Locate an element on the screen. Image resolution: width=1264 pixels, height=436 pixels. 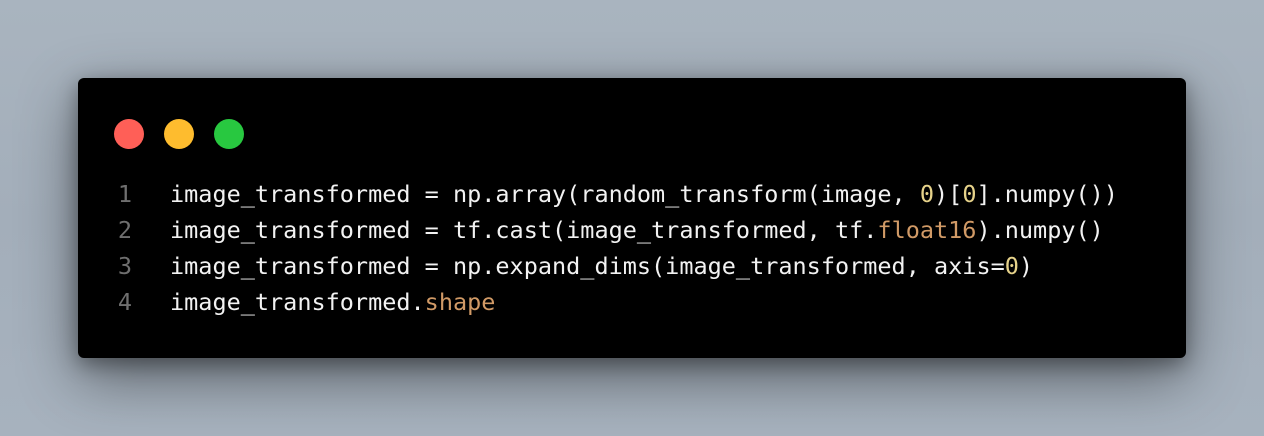
line-number: 4 is located at coordinates (124, 302).